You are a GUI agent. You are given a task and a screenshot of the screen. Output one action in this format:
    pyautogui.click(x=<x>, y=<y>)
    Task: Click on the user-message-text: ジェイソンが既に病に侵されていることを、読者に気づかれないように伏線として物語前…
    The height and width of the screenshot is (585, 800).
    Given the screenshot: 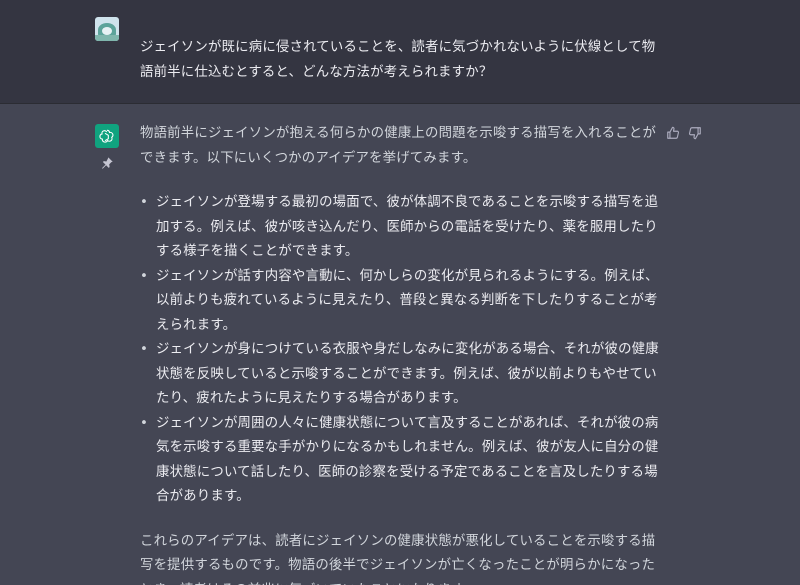 What is the action you would take?
    pyautogui.click(x=398, y=60)
    